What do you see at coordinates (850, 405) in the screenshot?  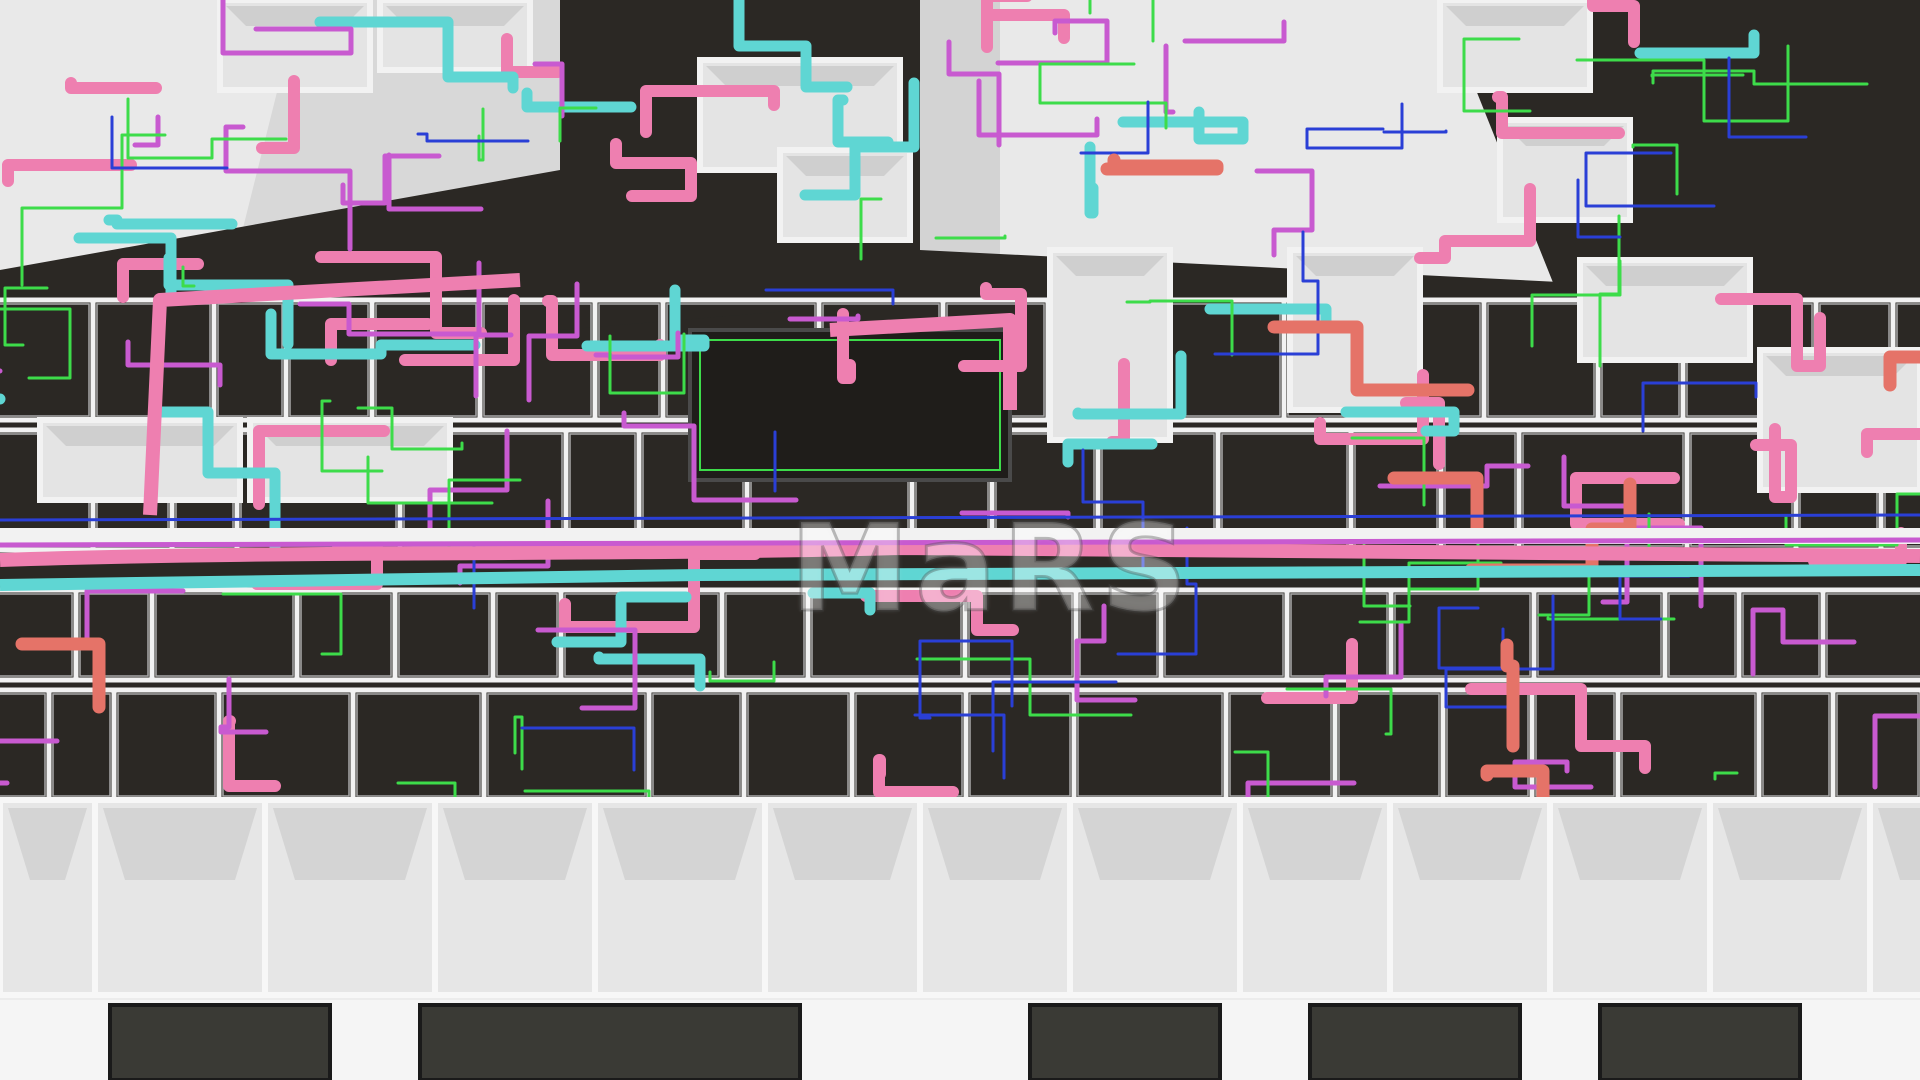 I see `dark-chamber` at bounding box center [850, 405].